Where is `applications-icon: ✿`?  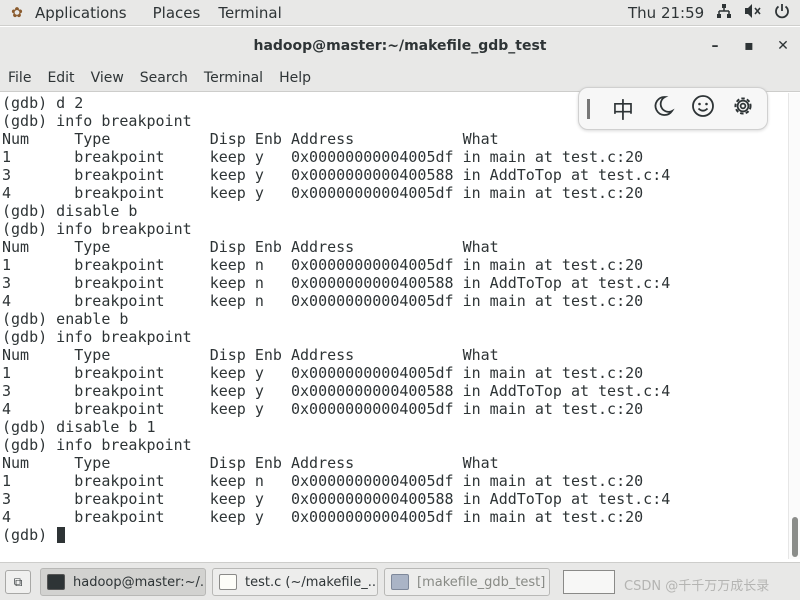
applications-icon: ✿ is located at coordinates (17, 12).